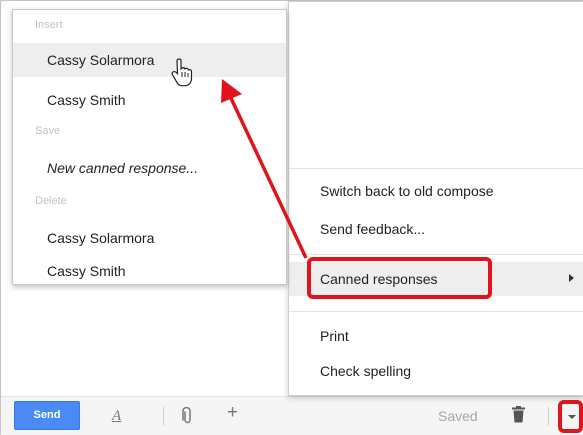 Image resolution: width=583 pixels, height=435 pixels. I want to click on delete-item-cassy-smith: Cassy Smith, so click(149, 271).